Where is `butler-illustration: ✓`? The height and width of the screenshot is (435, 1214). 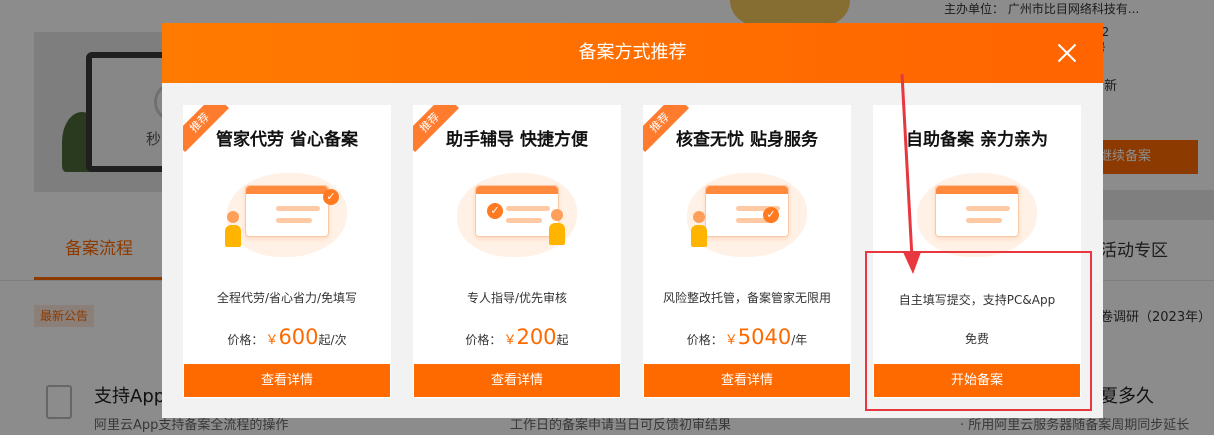
butler-illustration: ✓ is located at coordinates (286, 213).